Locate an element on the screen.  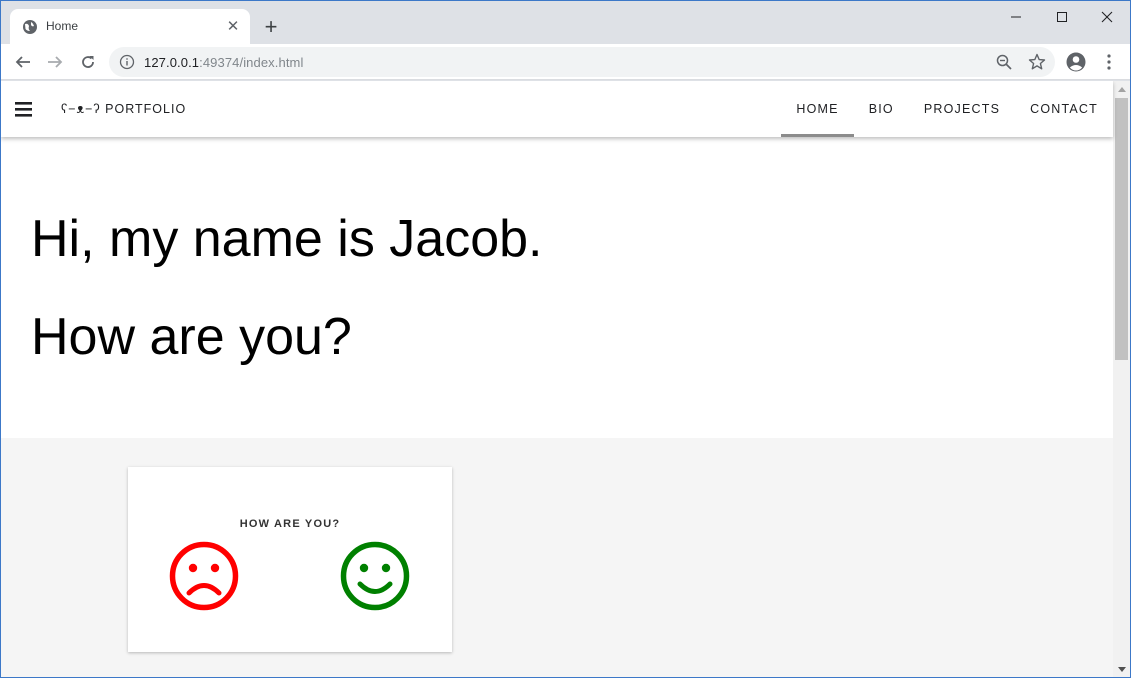
mood-card: HOW ARE YOU? is located at coordinates (290, 559).